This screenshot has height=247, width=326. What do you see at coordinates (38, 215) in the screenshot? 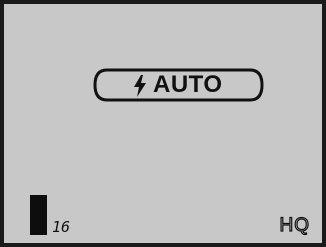
I see `battery-indicator` at bounding box center [38, 215].